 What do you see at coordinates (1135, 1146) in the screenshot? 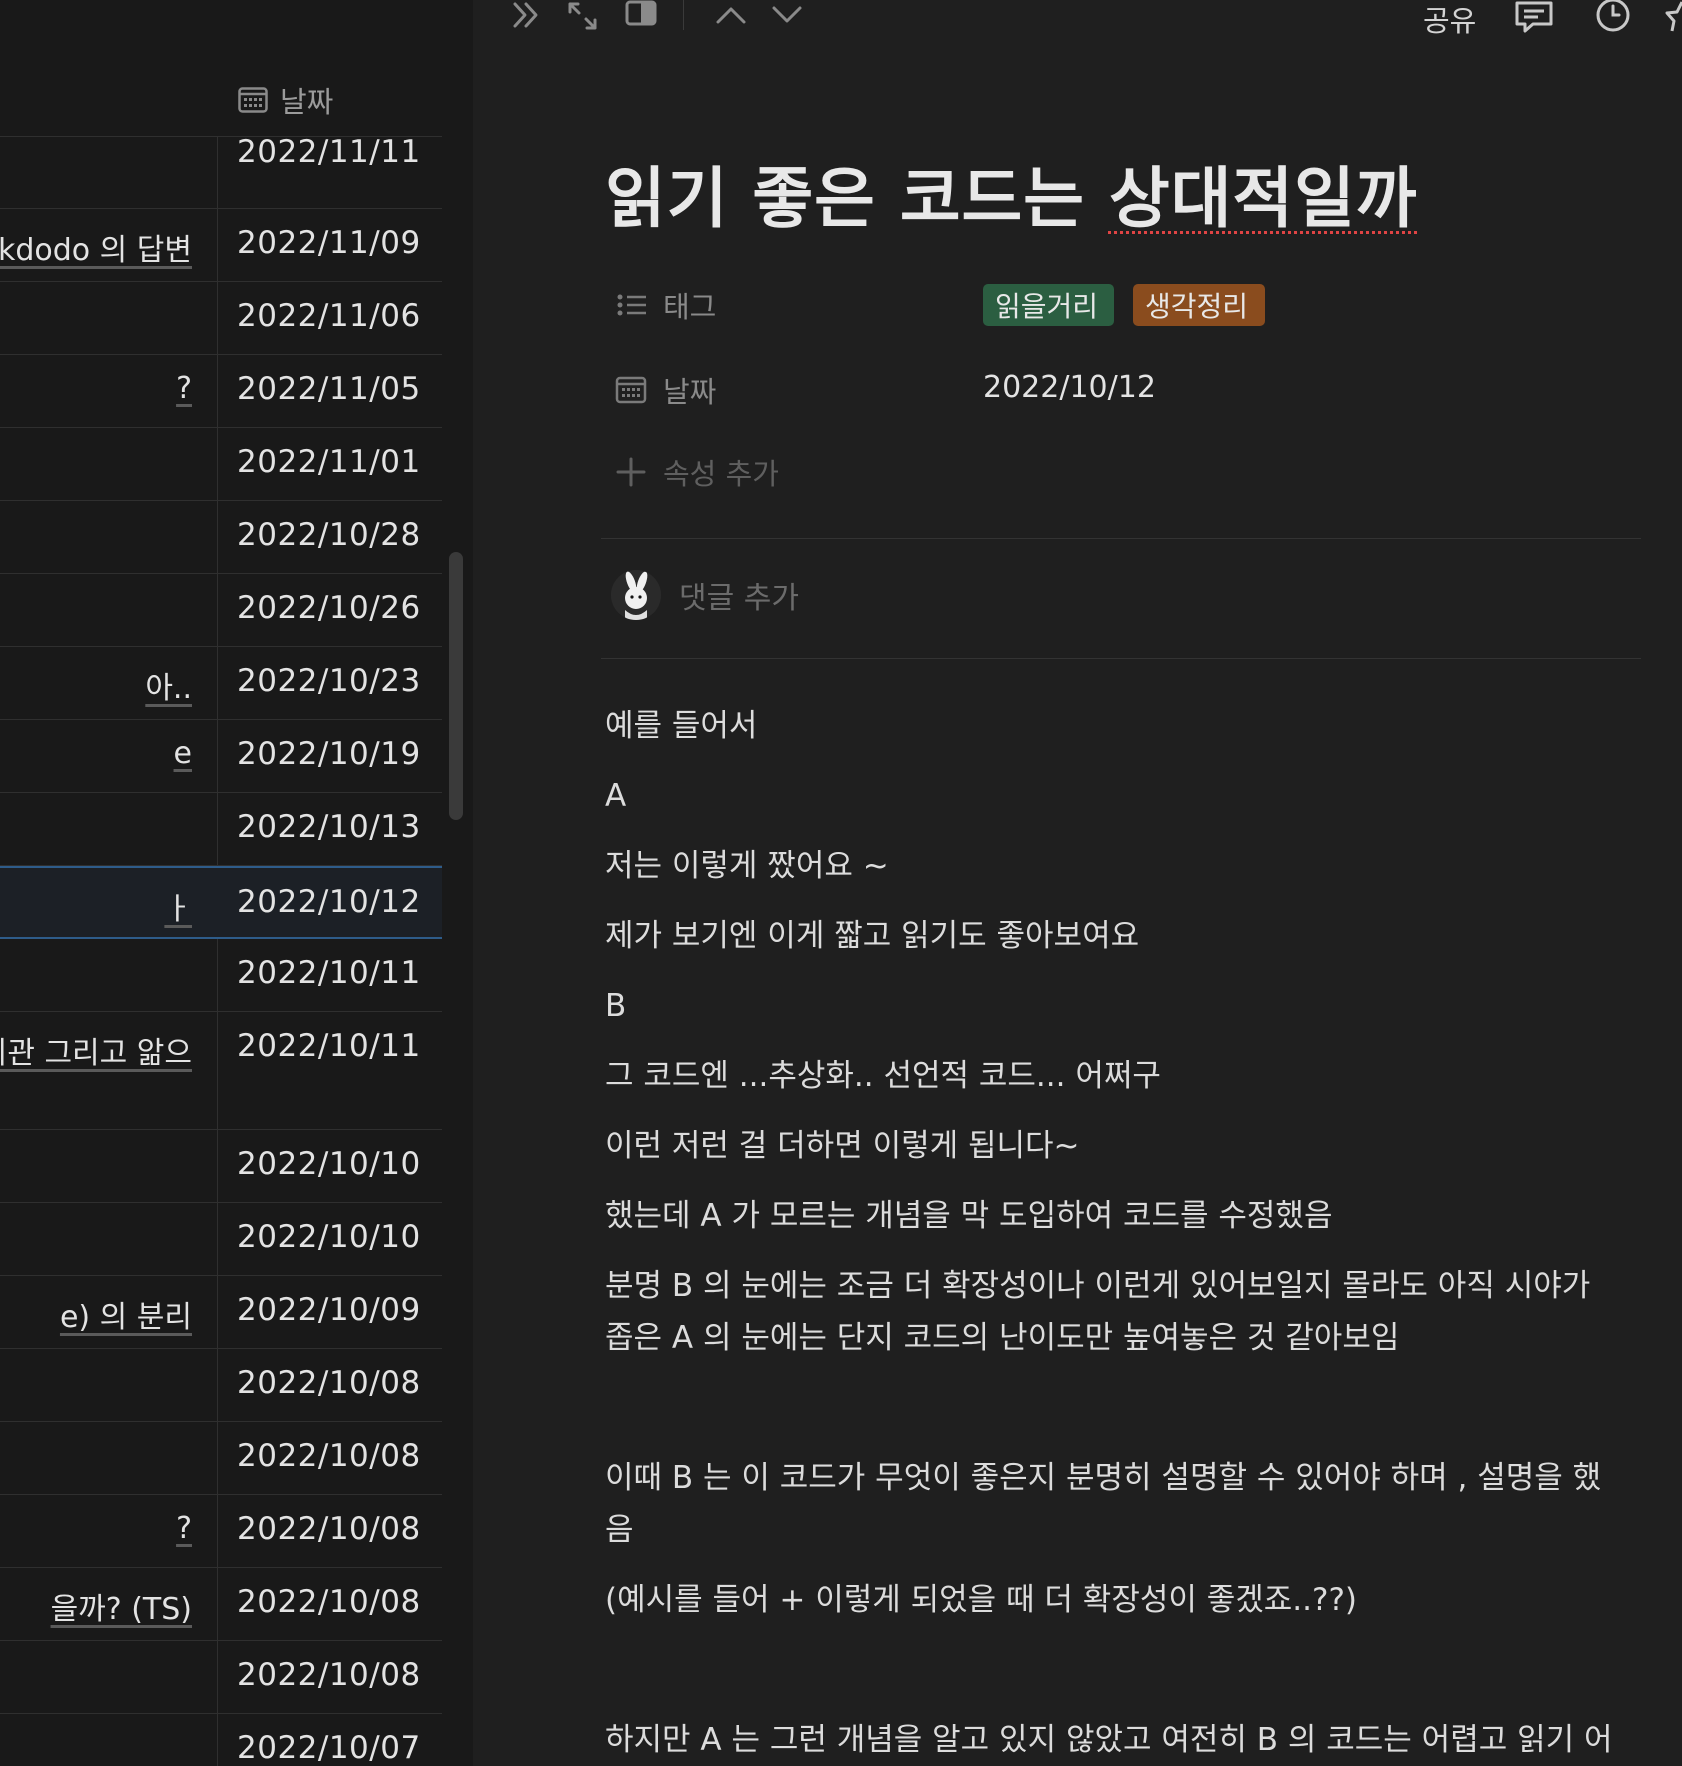
I see `text-block: 이런 저런 걸 더하면 이렇게 됩니다~` at bounding box center [1135, 1146].